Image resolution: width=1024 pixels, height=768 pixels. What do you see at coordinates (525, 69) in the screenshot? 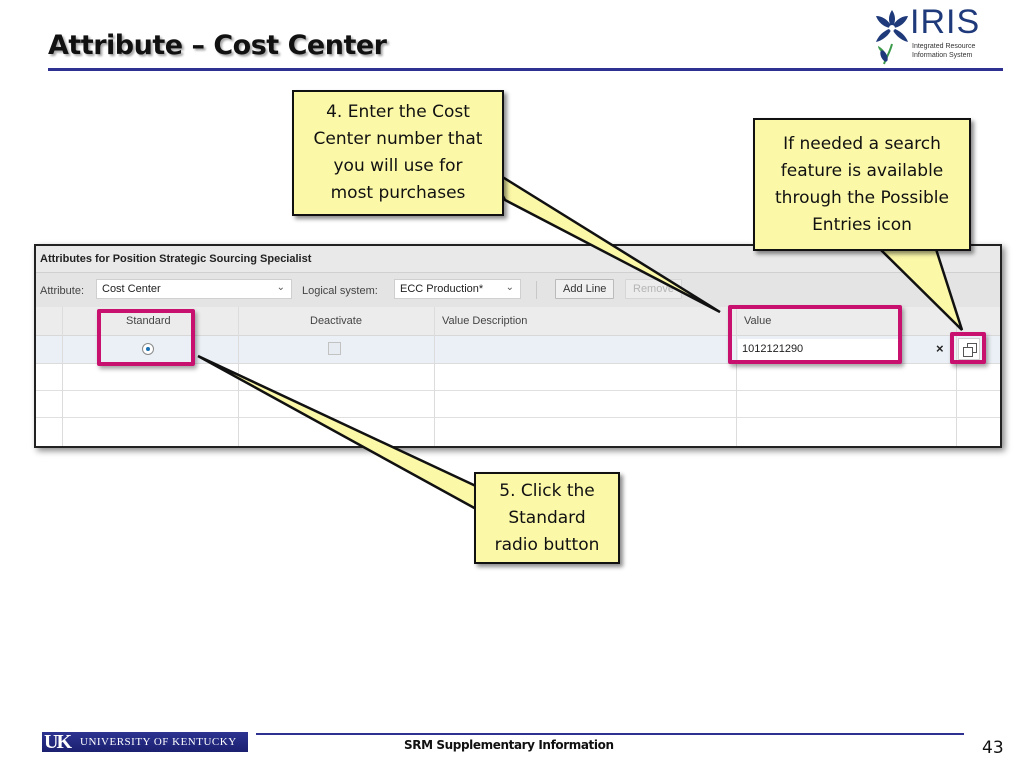
I see `title-underline` at bounding box center [525, 69].